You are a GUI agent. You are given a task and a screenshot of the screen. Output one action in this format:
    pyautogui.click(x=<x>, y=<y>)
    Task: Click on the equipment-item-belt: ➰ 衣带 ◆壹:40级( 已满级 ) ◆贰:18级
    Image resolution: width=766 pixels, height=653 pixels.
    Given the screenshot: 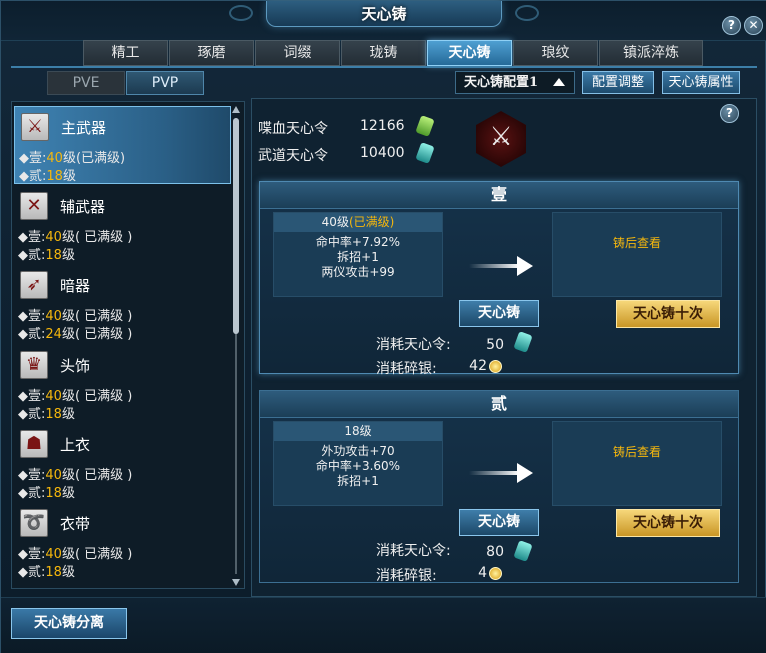 What is the action you would take?
    pyautogui.click(x=122, y=542)
    